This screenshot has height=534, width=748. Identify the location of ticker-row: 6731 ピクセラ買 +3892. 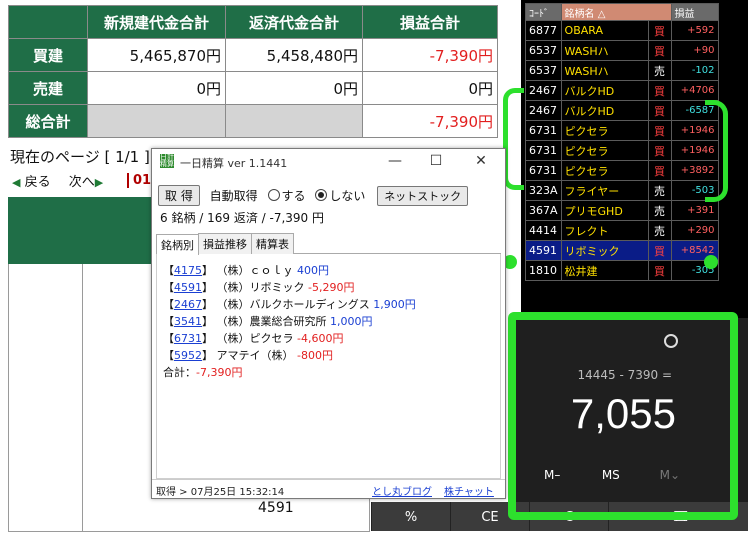
(622, 170).